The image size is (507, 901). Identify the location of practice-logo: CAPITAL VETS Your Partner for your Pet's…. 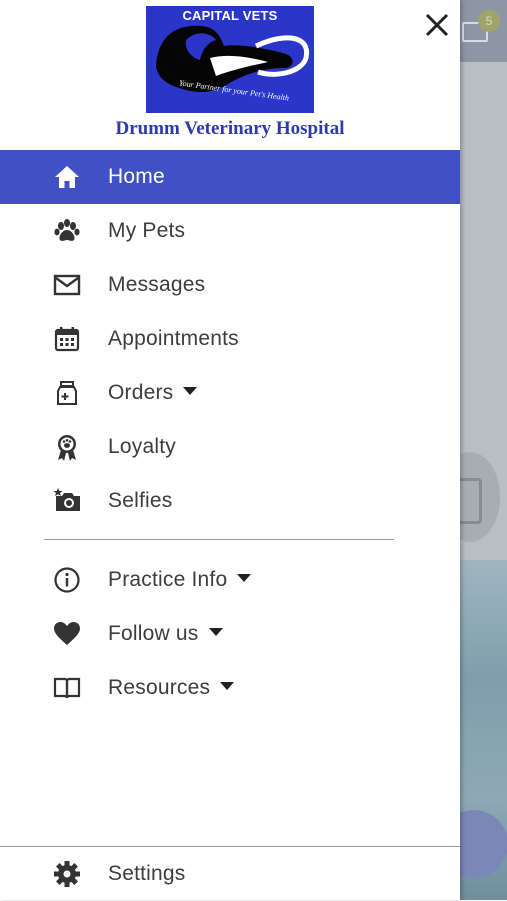
(230, 59).